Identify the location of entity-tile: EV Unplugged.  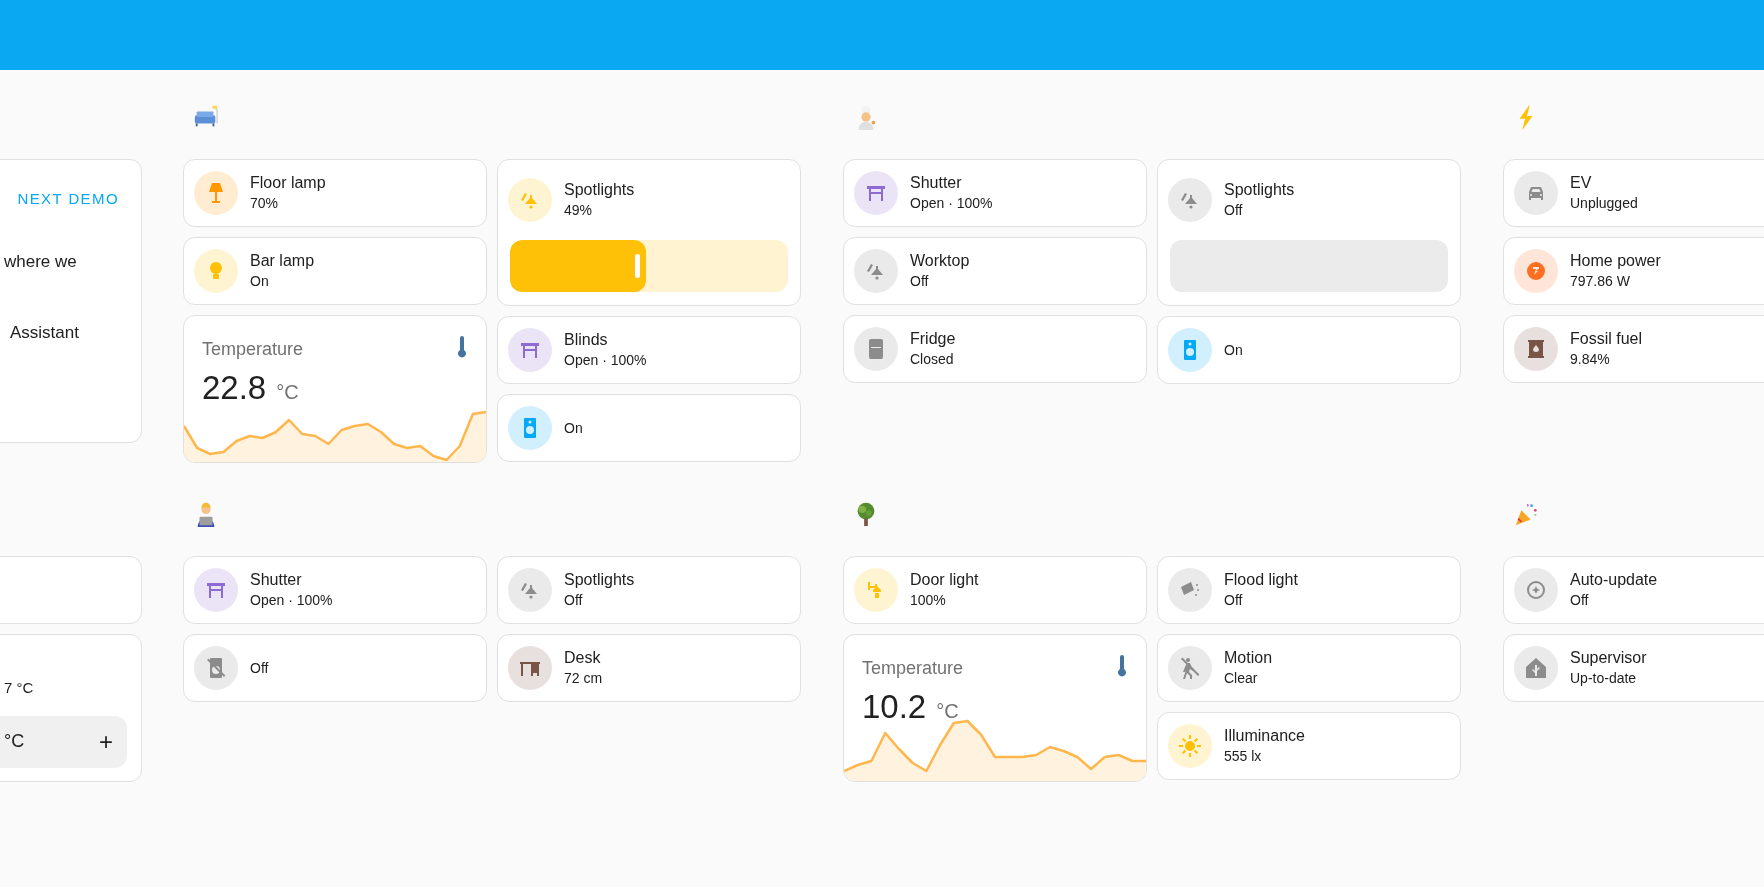
(1633, 193).